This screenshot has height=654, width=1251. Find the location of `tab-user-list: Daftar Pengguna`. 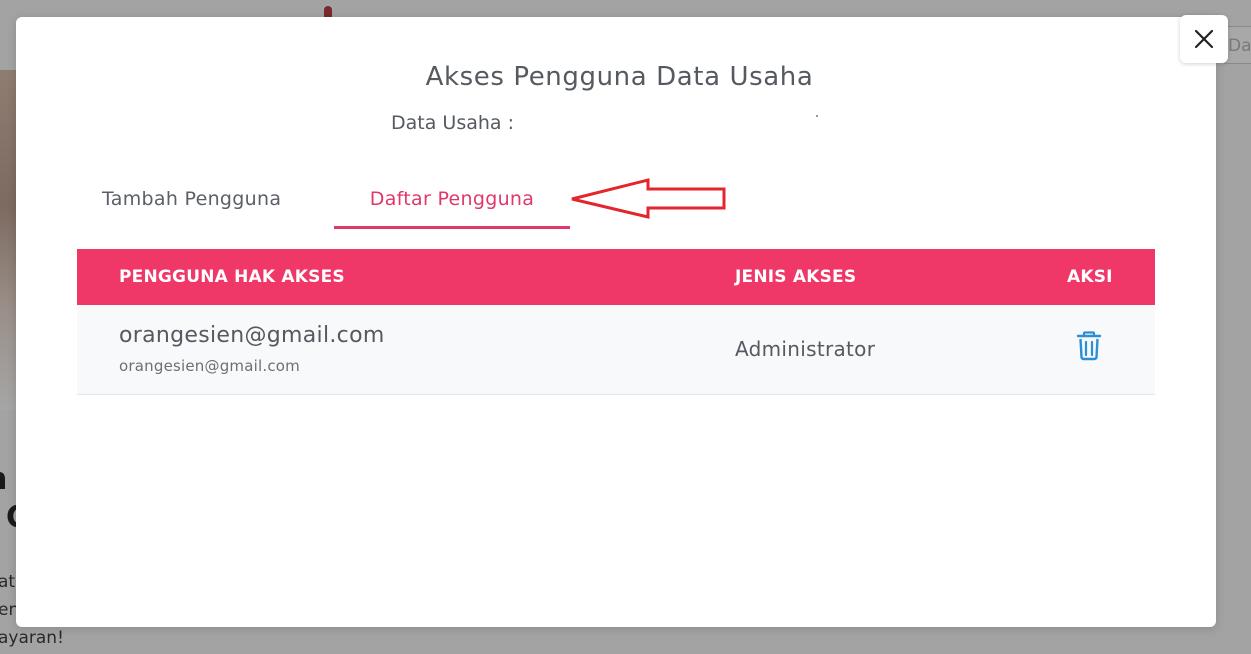

tab-user-list: Daftar Pengguna is located at coordinates (452, 204).